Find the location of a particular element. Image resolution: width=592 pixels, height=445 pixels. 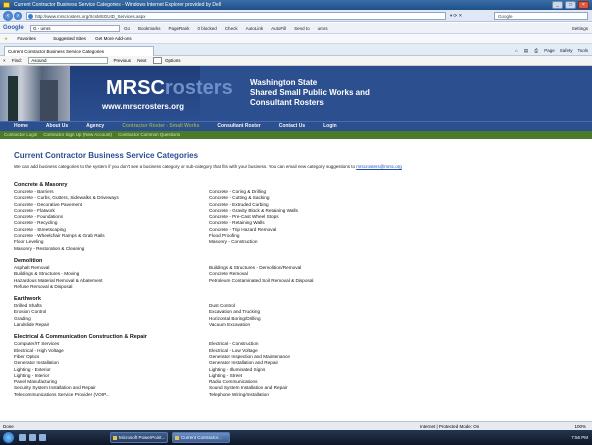

page-icon is located at coordinates (30, 16).